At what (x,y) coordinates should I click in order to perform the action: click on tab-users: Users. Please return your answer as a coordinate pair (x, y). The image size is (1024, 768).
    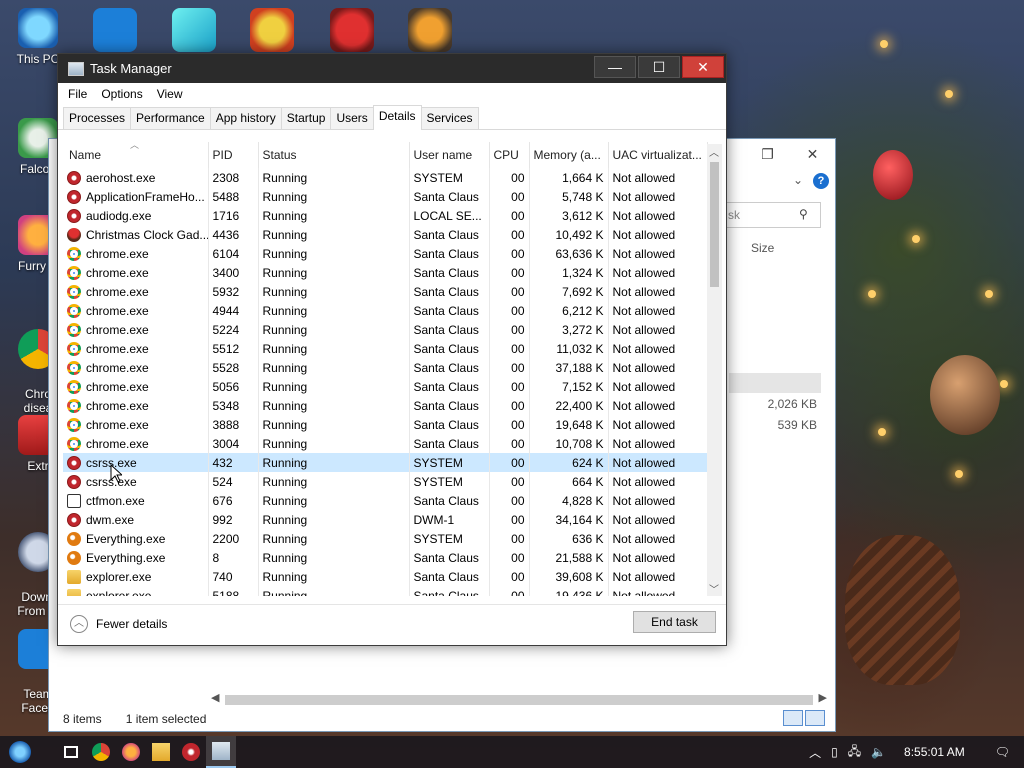
    Looking at the image, I should click on (352, 118).